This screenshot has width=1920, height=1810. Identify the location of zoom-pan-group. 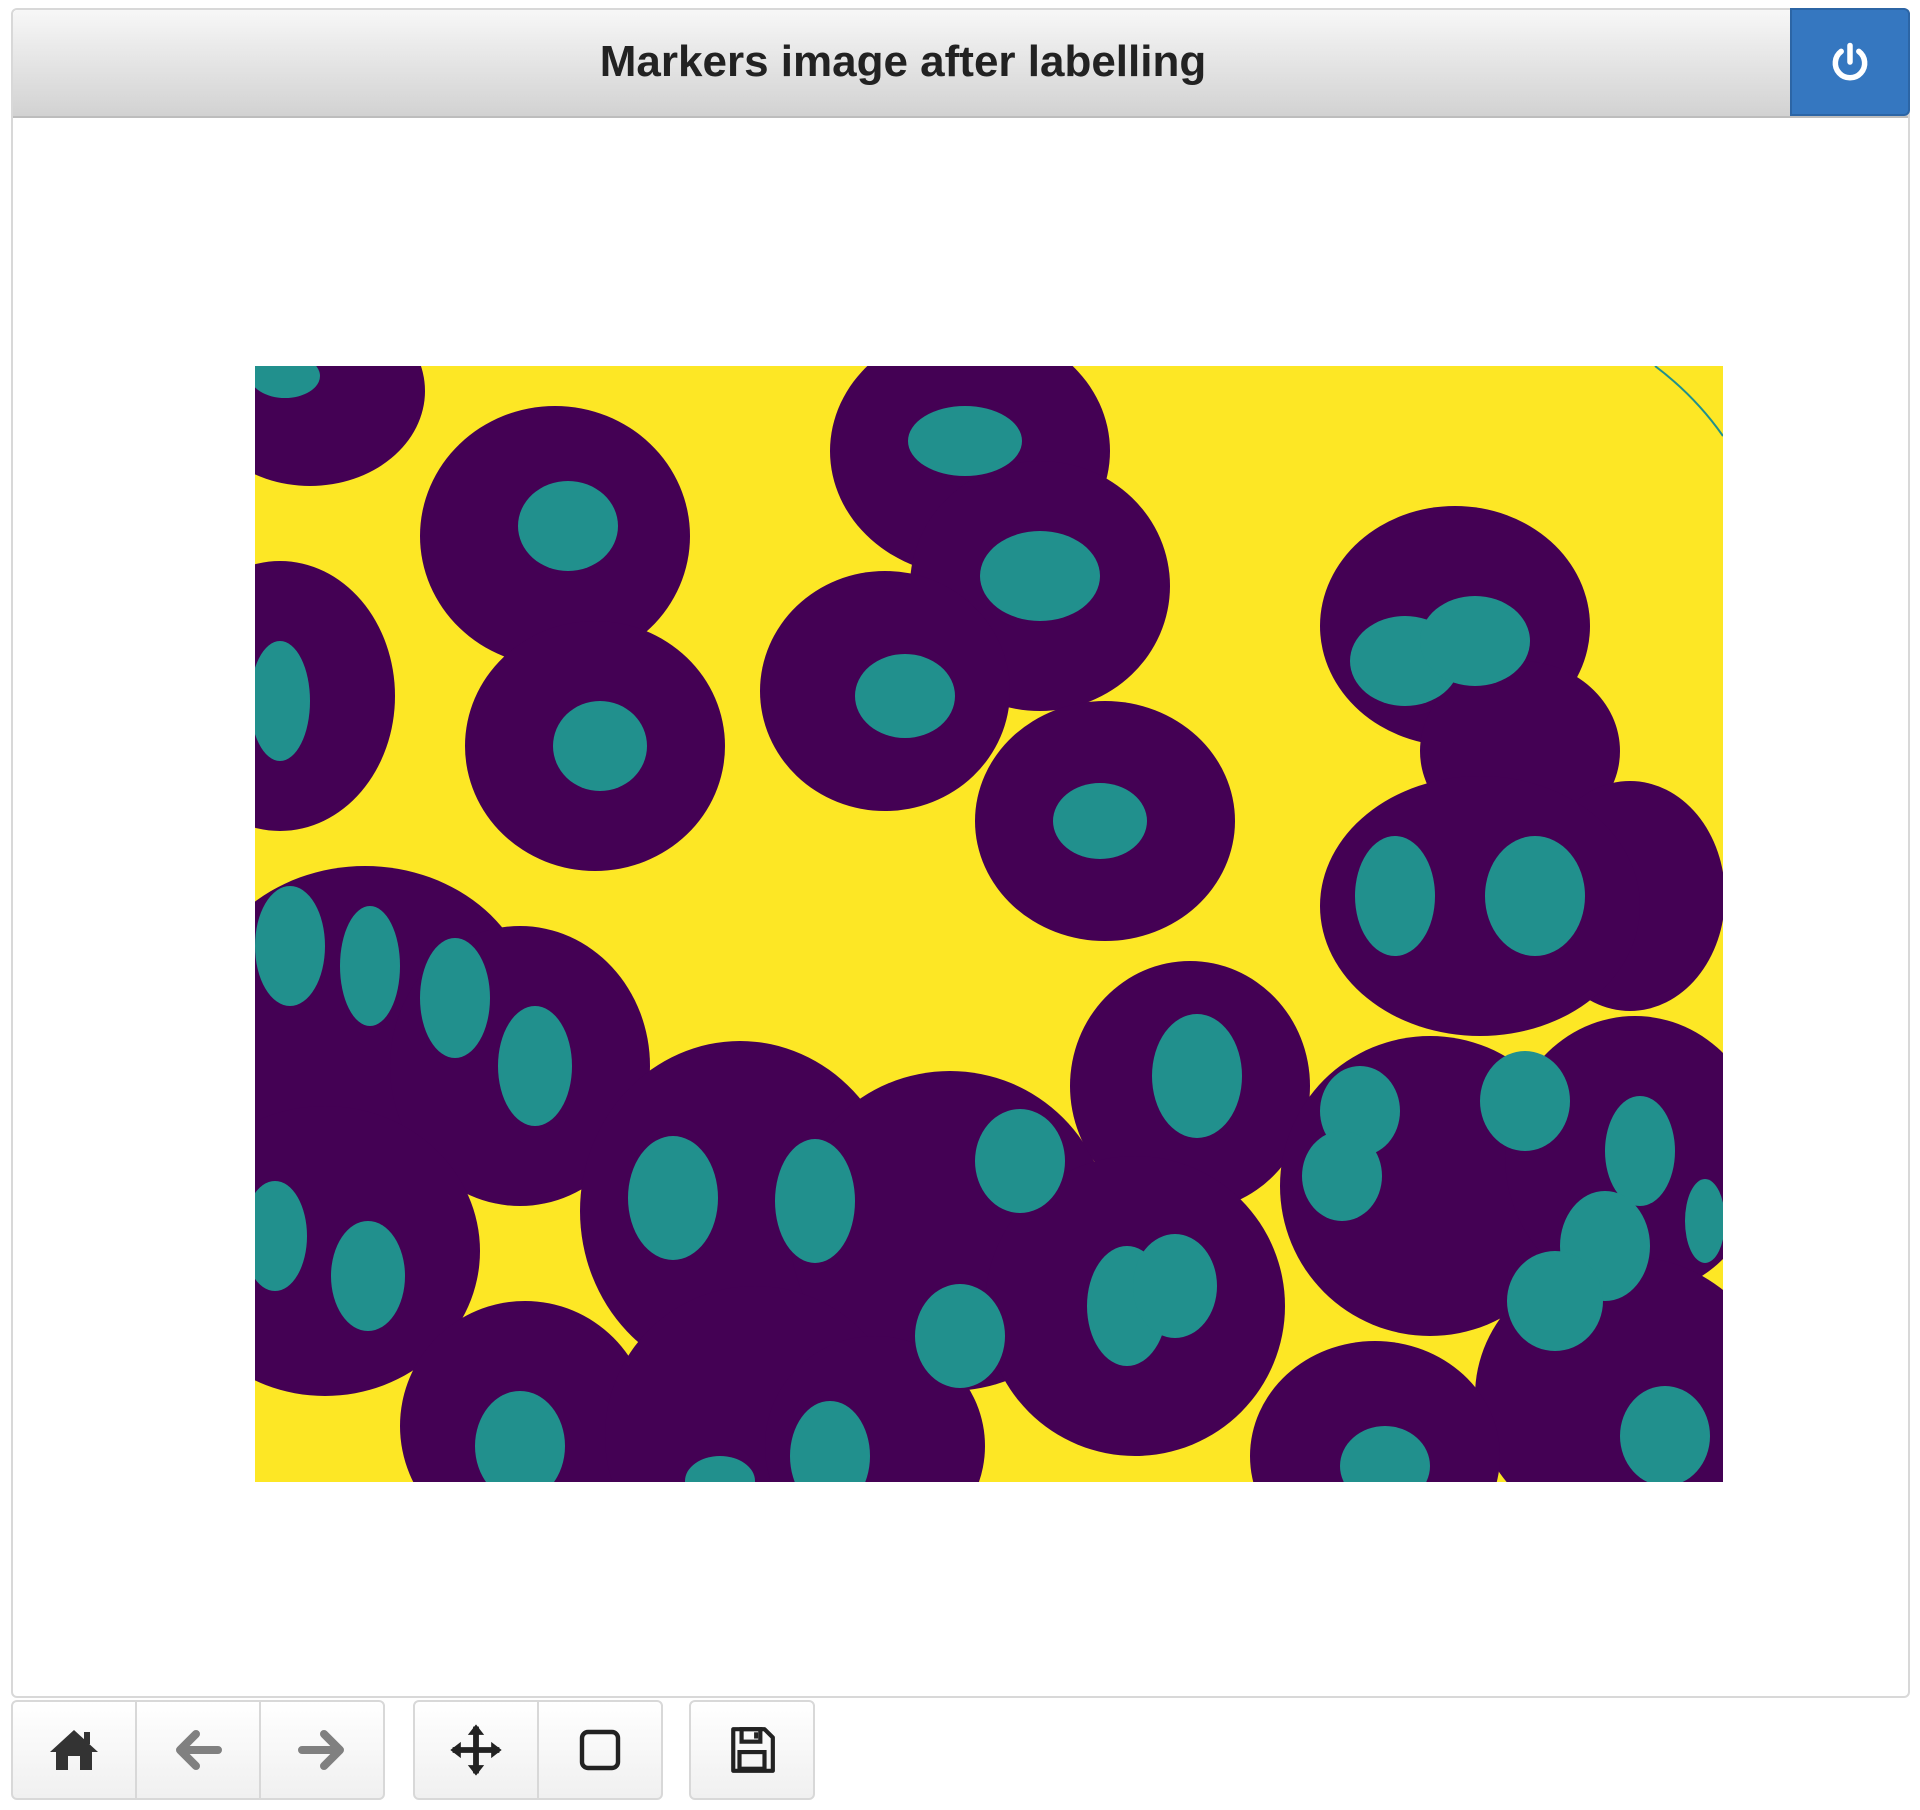
(538, 1750).